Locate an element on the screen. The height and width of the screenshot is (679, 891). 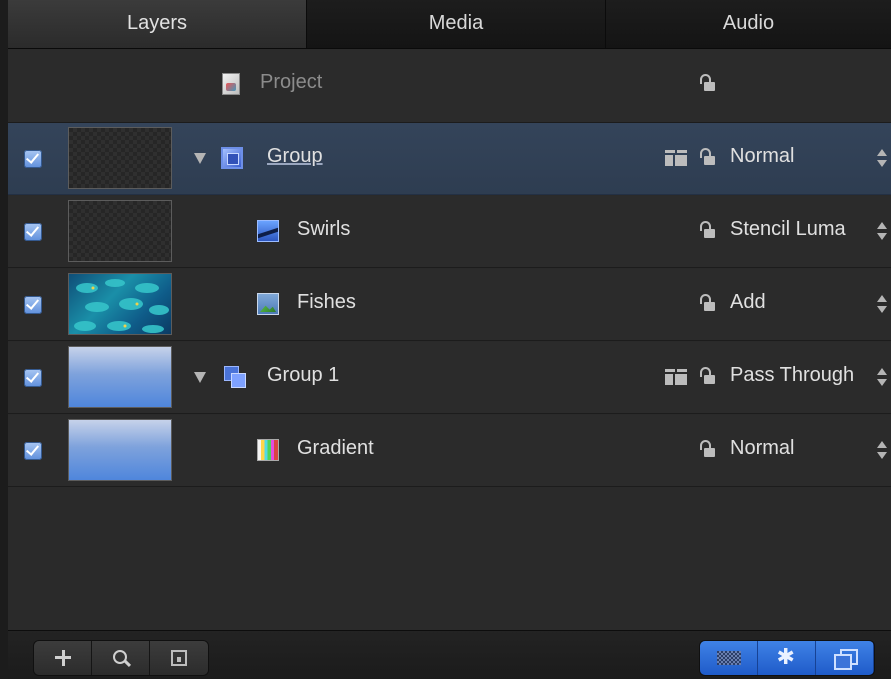
left-button-group is located at coordinates (121, 658).